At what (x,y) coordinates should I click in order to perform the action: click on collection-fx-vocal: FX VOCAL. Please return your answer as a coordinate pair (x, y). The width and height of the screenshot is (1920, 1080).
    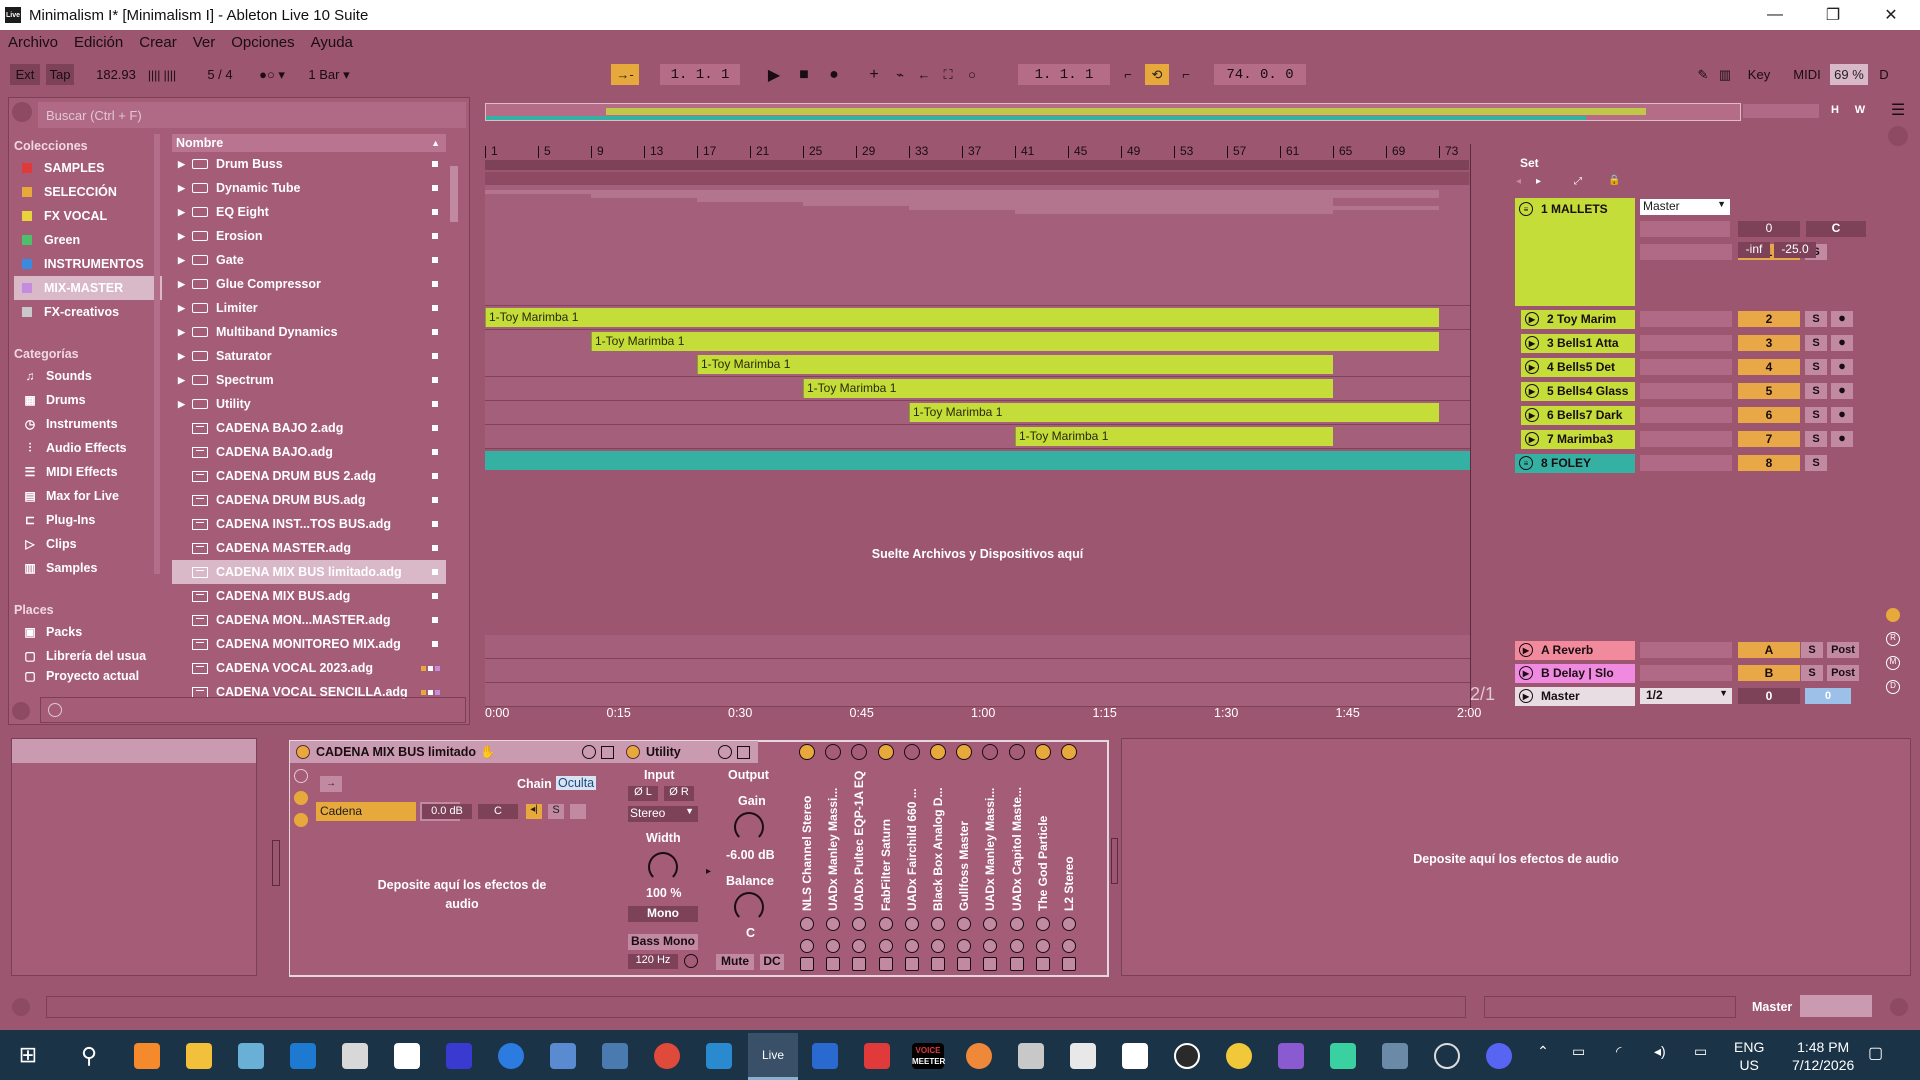
    Looking at the image, I should click on (88, 216).